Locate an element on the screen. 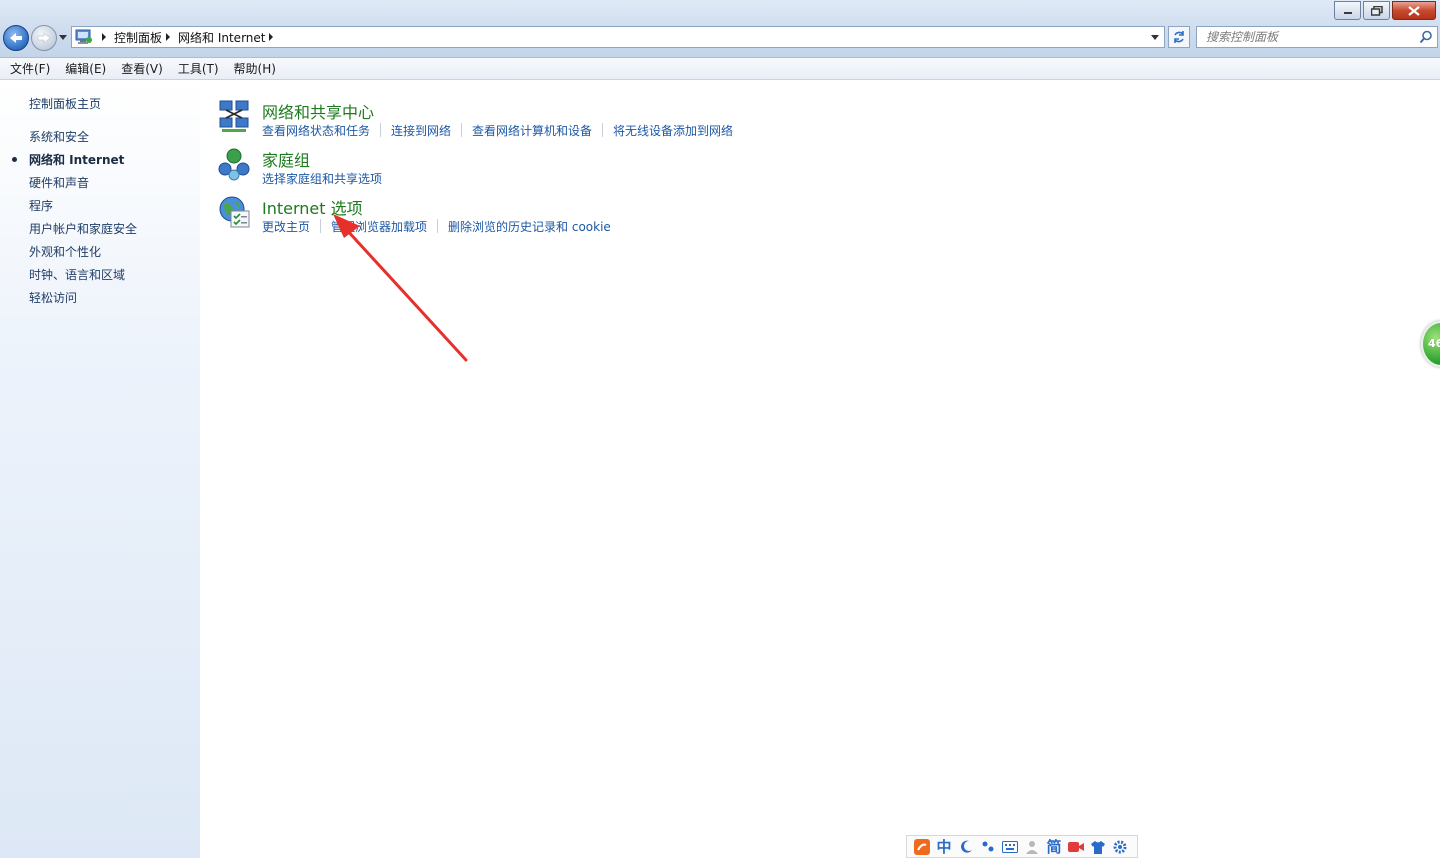  sidebar-item-user-accounts: 用户帐户和家庭安全 is located at coordinates (83, 231).